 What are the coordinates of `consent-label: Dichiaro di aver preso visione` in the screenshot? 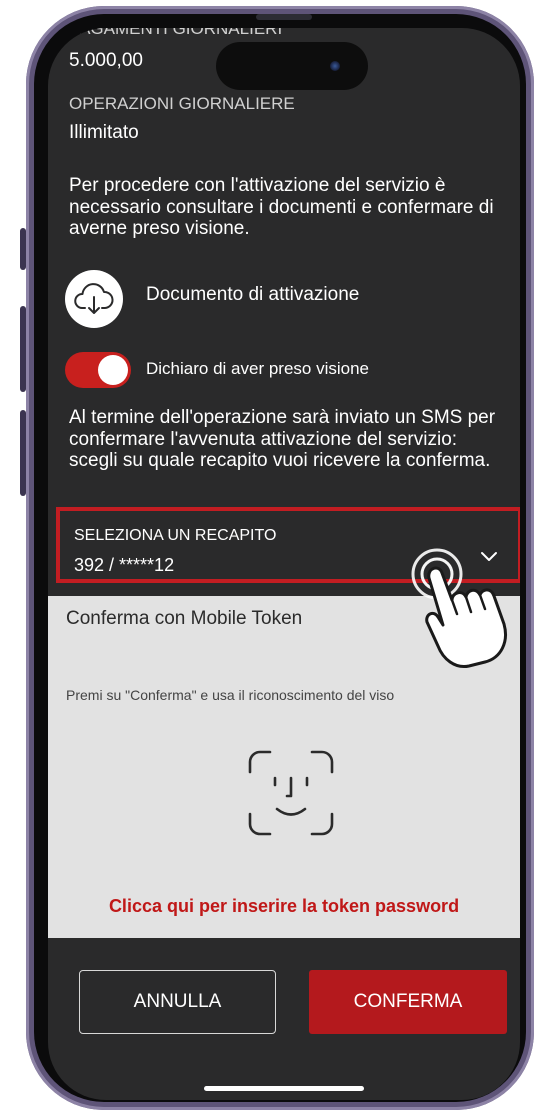 It's located at (257, 368).